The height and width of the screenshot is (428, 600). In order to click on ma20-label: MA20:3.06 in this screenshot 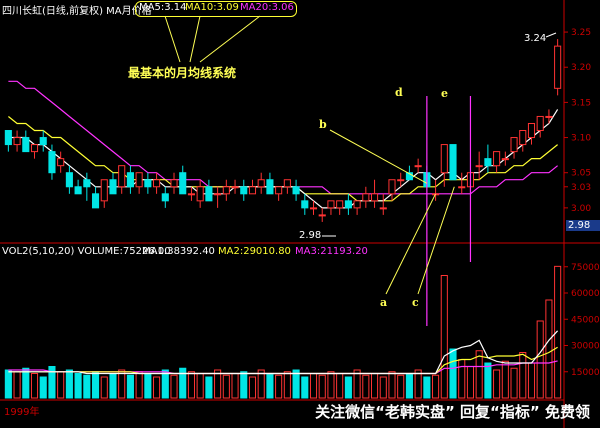, I will do `click(267, 7)`.